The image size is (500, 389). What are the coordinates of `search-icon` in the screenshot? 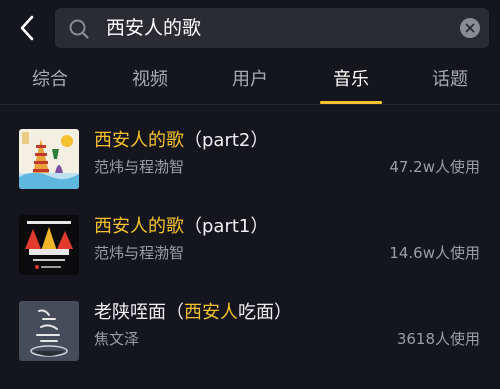 It's located at (79, 29).